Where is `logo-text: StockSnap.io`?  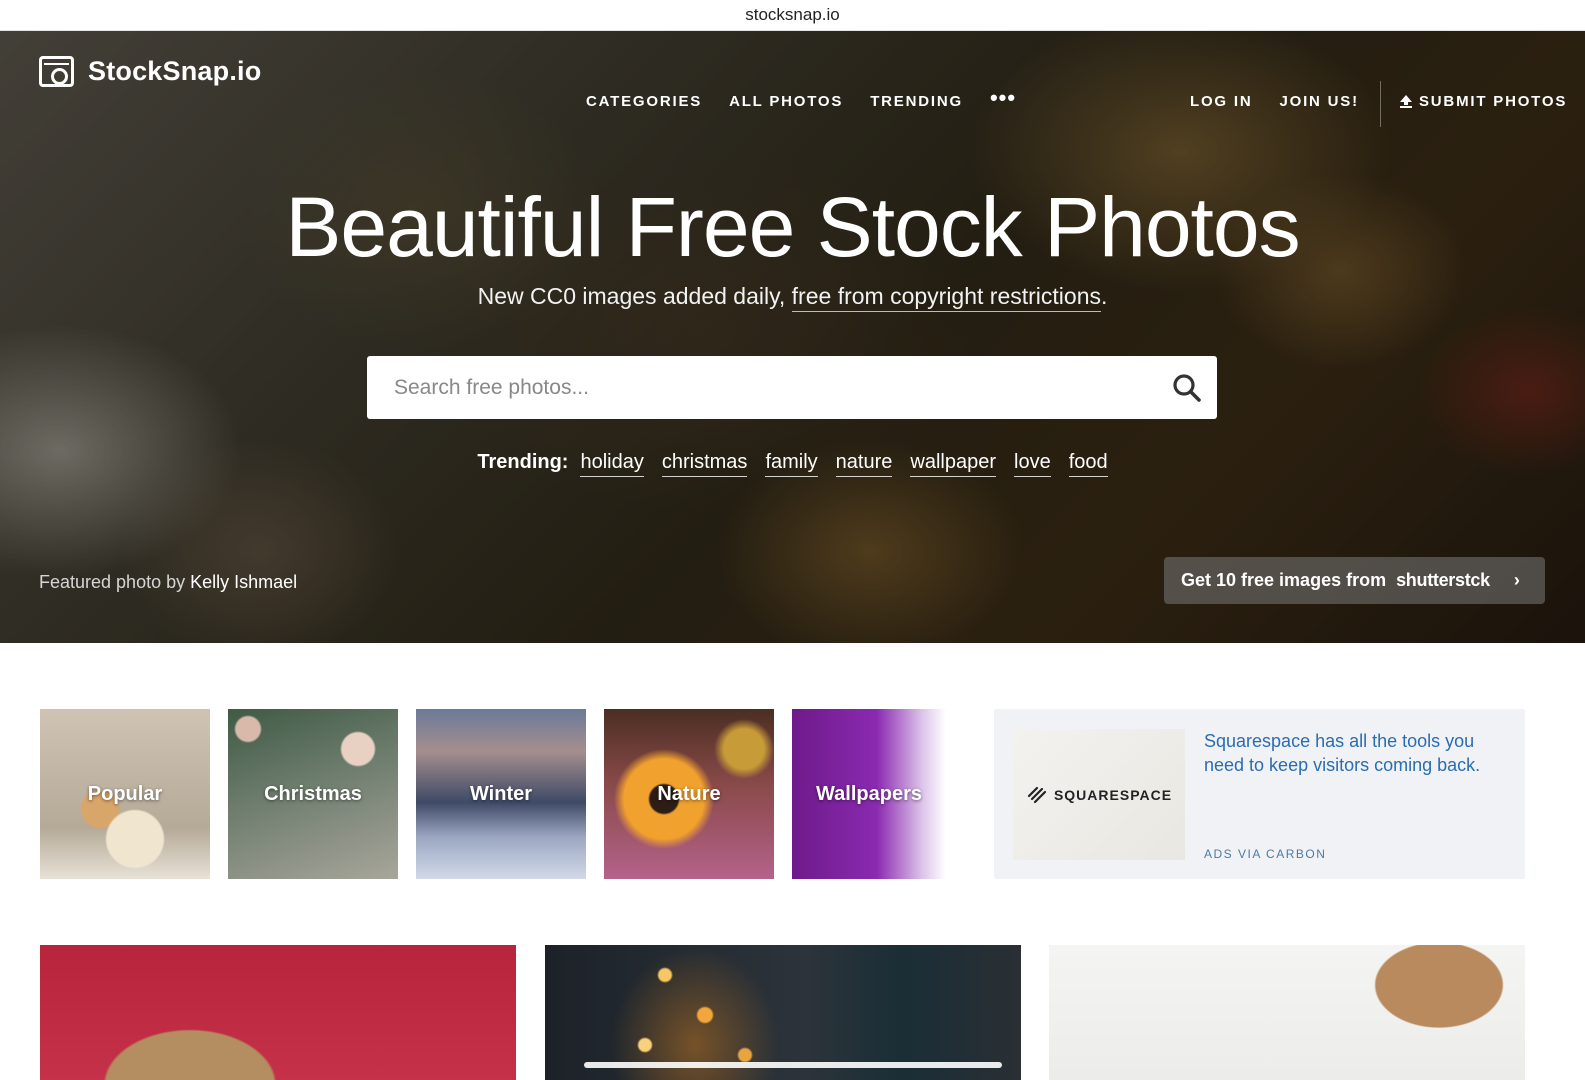 logo-text: StockSnap.io is located at coordinates (175, 71).